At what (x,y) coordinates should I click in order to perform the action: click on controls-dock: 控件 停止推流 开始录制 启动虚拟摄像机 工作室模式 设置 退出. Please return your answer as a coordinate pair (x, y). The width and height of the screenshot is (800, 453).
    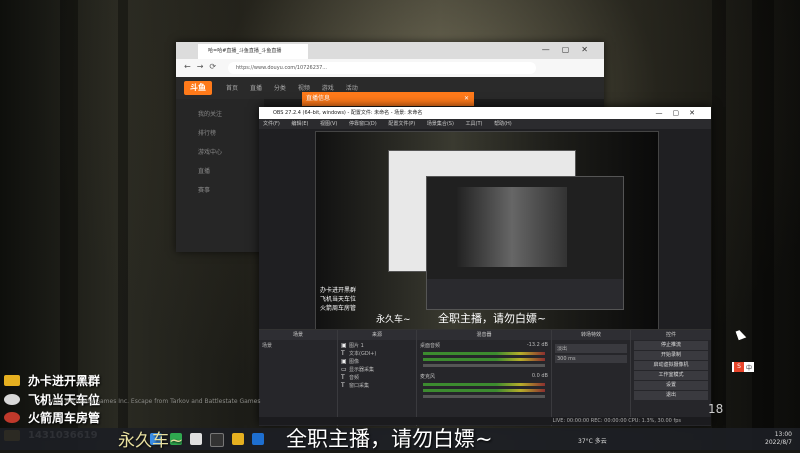
    Looking at the image, I should click on (671, 378).